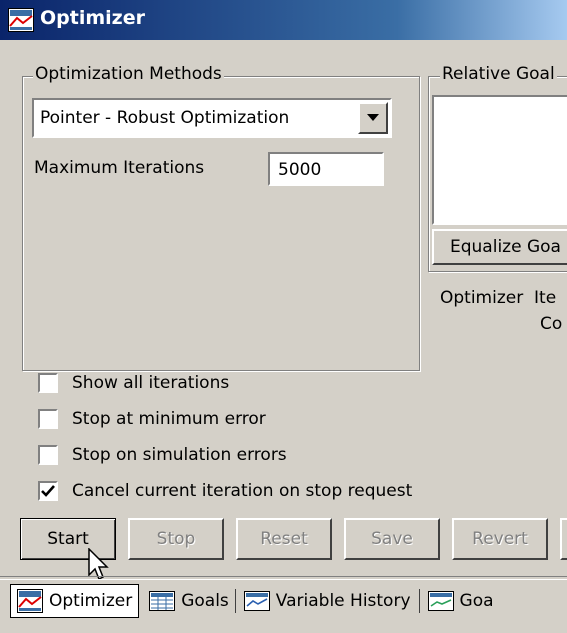 The image size is (567, 633). Describe the element at coordinates (499, 160) in the screenshot. I see `relative-goal-list` at that location.